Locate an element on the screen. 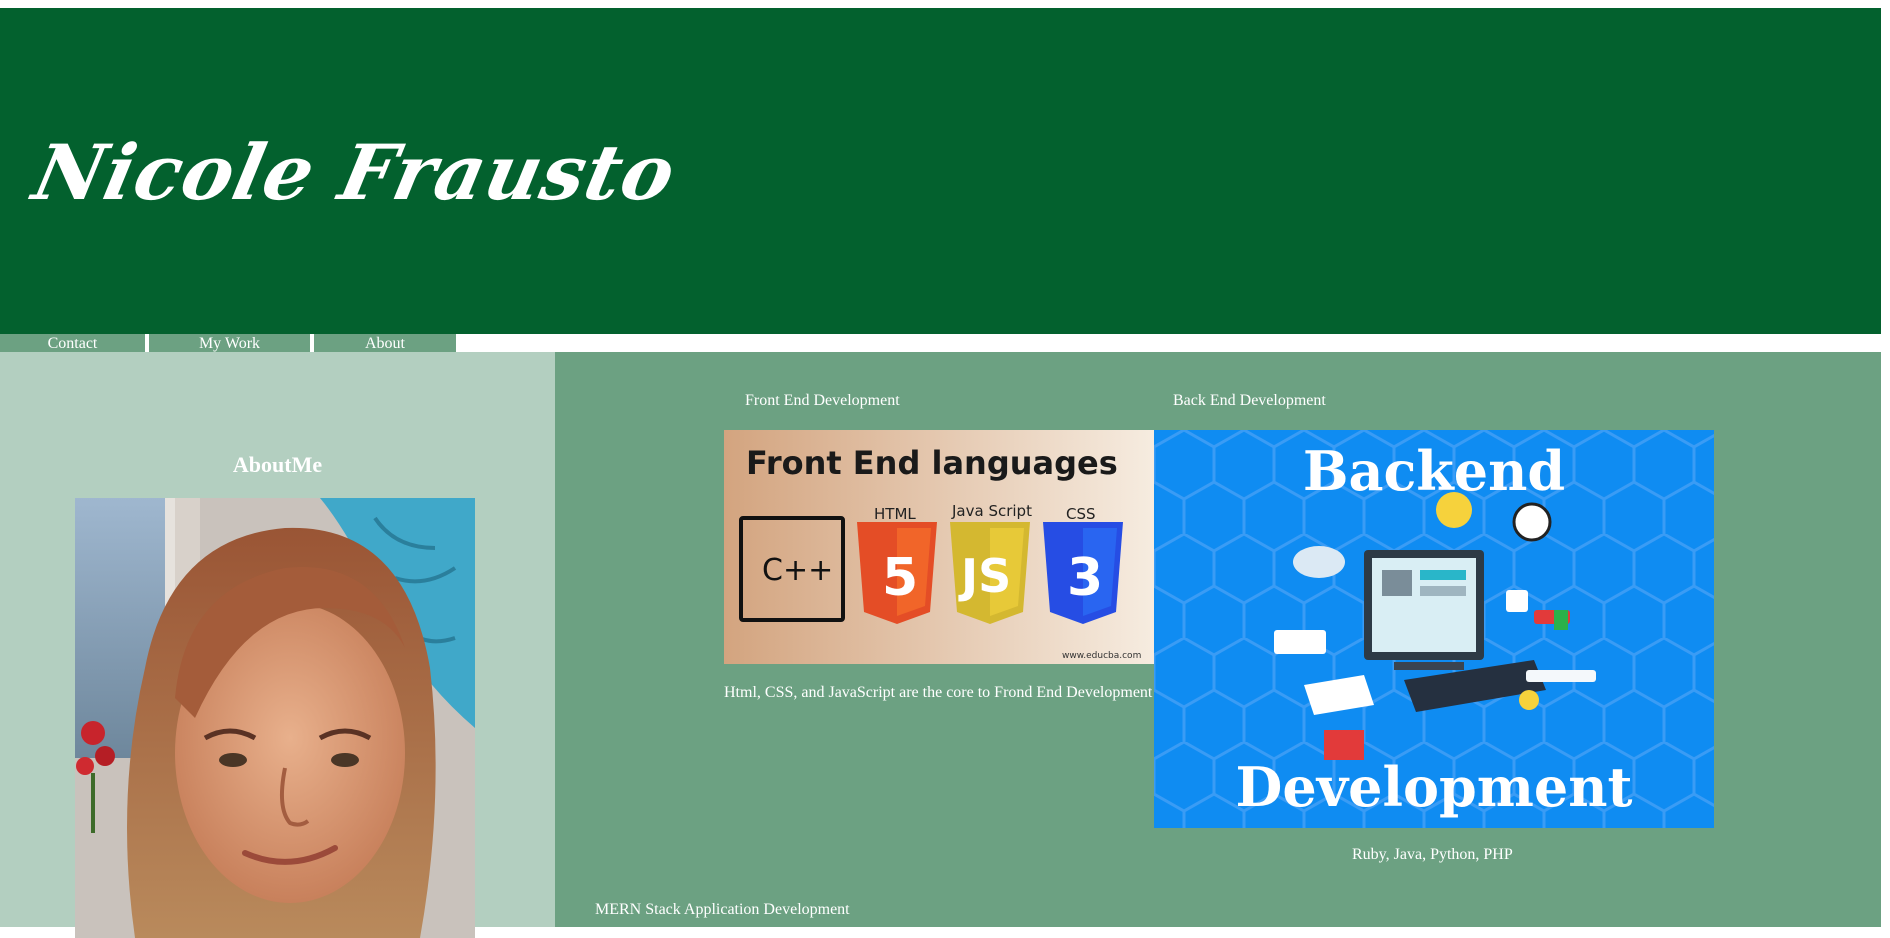  css3-badge: 3 is located at coordinates (1085, 578).